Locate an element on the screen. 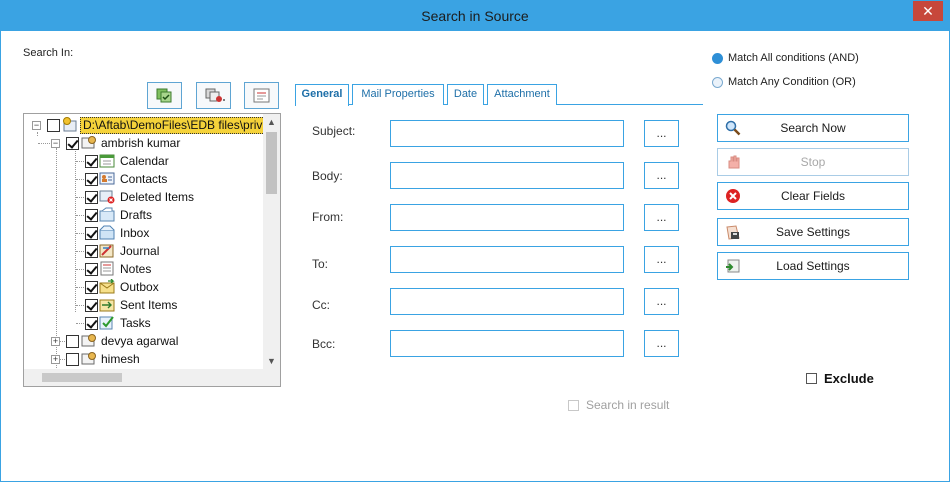  tree-folder-tasks: Tasks is located at coordinates (144, 323).